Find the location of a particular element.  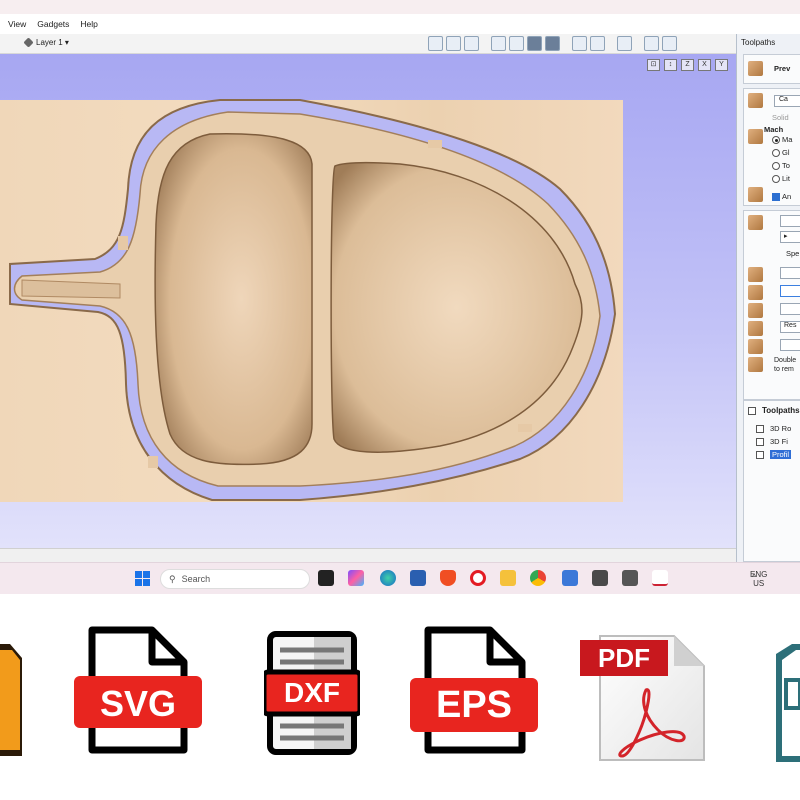

edge-icon is located at coordinates (388, 578).